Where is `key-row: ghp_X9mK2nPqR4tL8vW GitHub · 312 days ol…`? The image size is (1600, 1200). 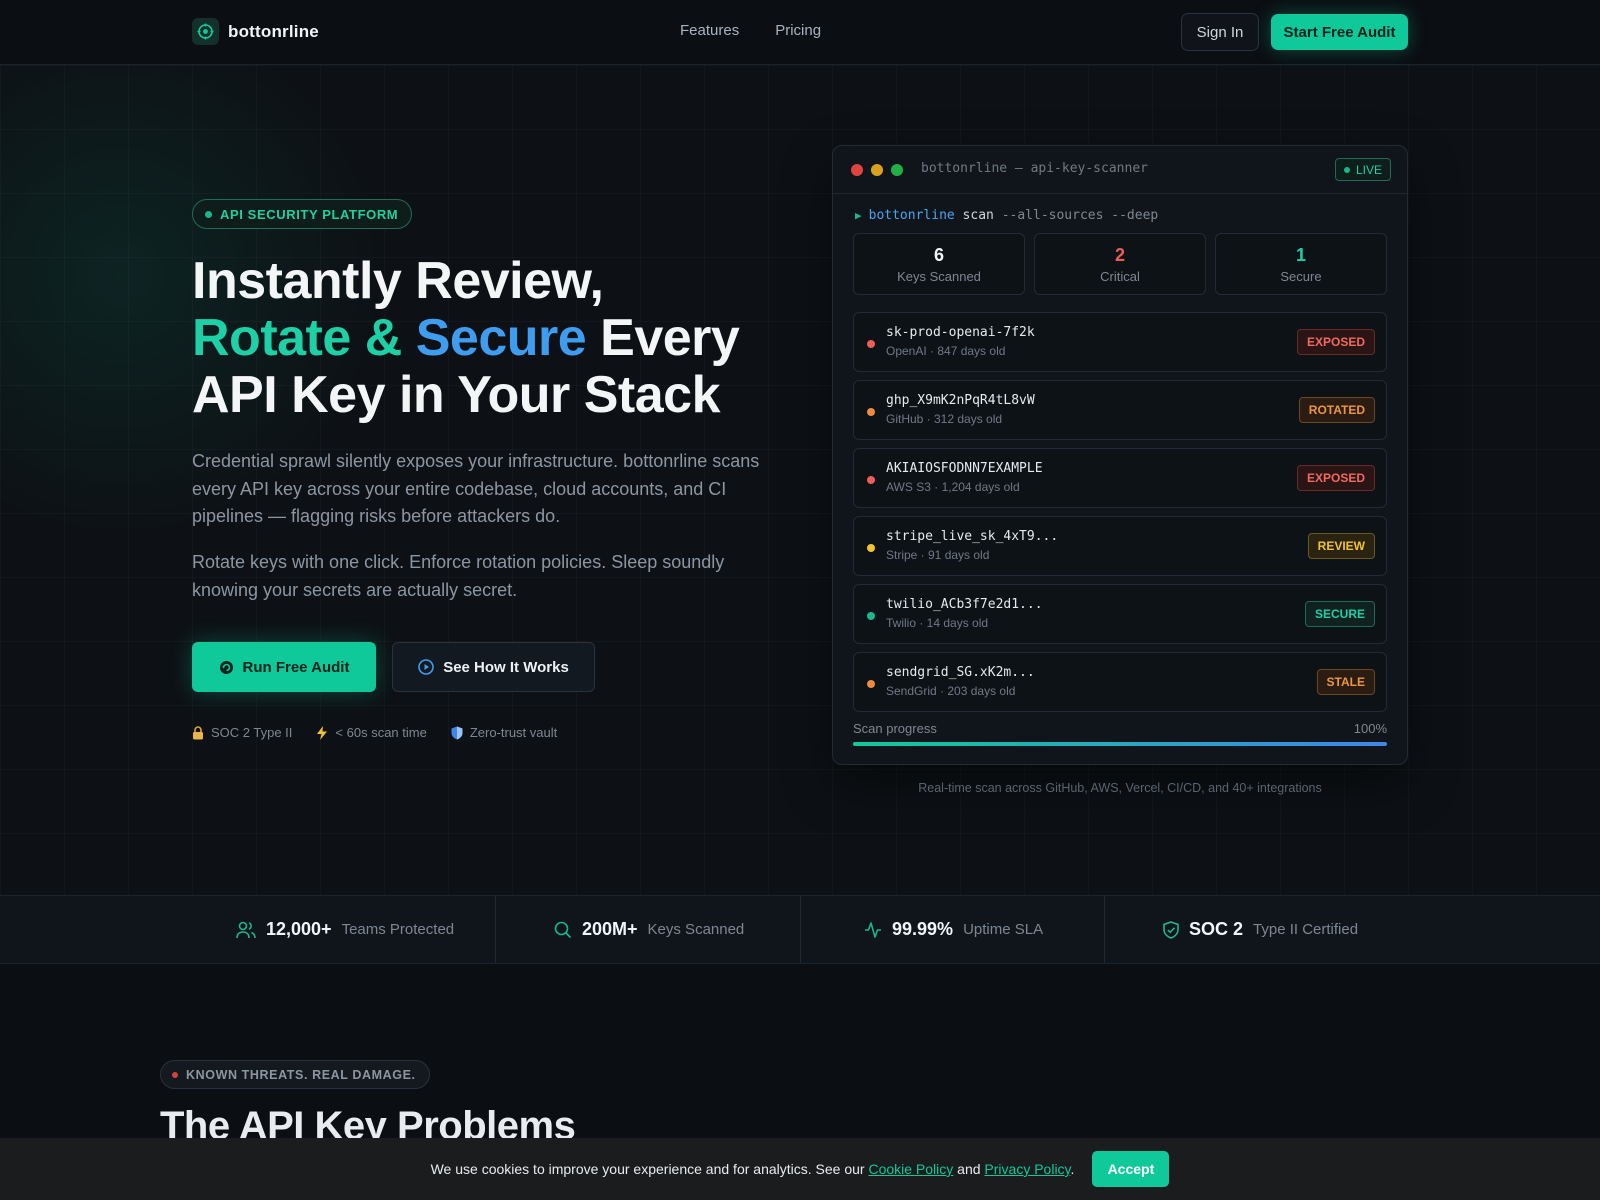 key-row: ghp_X9mK2nPqR4tL8vW GitHub · 312 days ol… is located at coordinates (1120, 410).